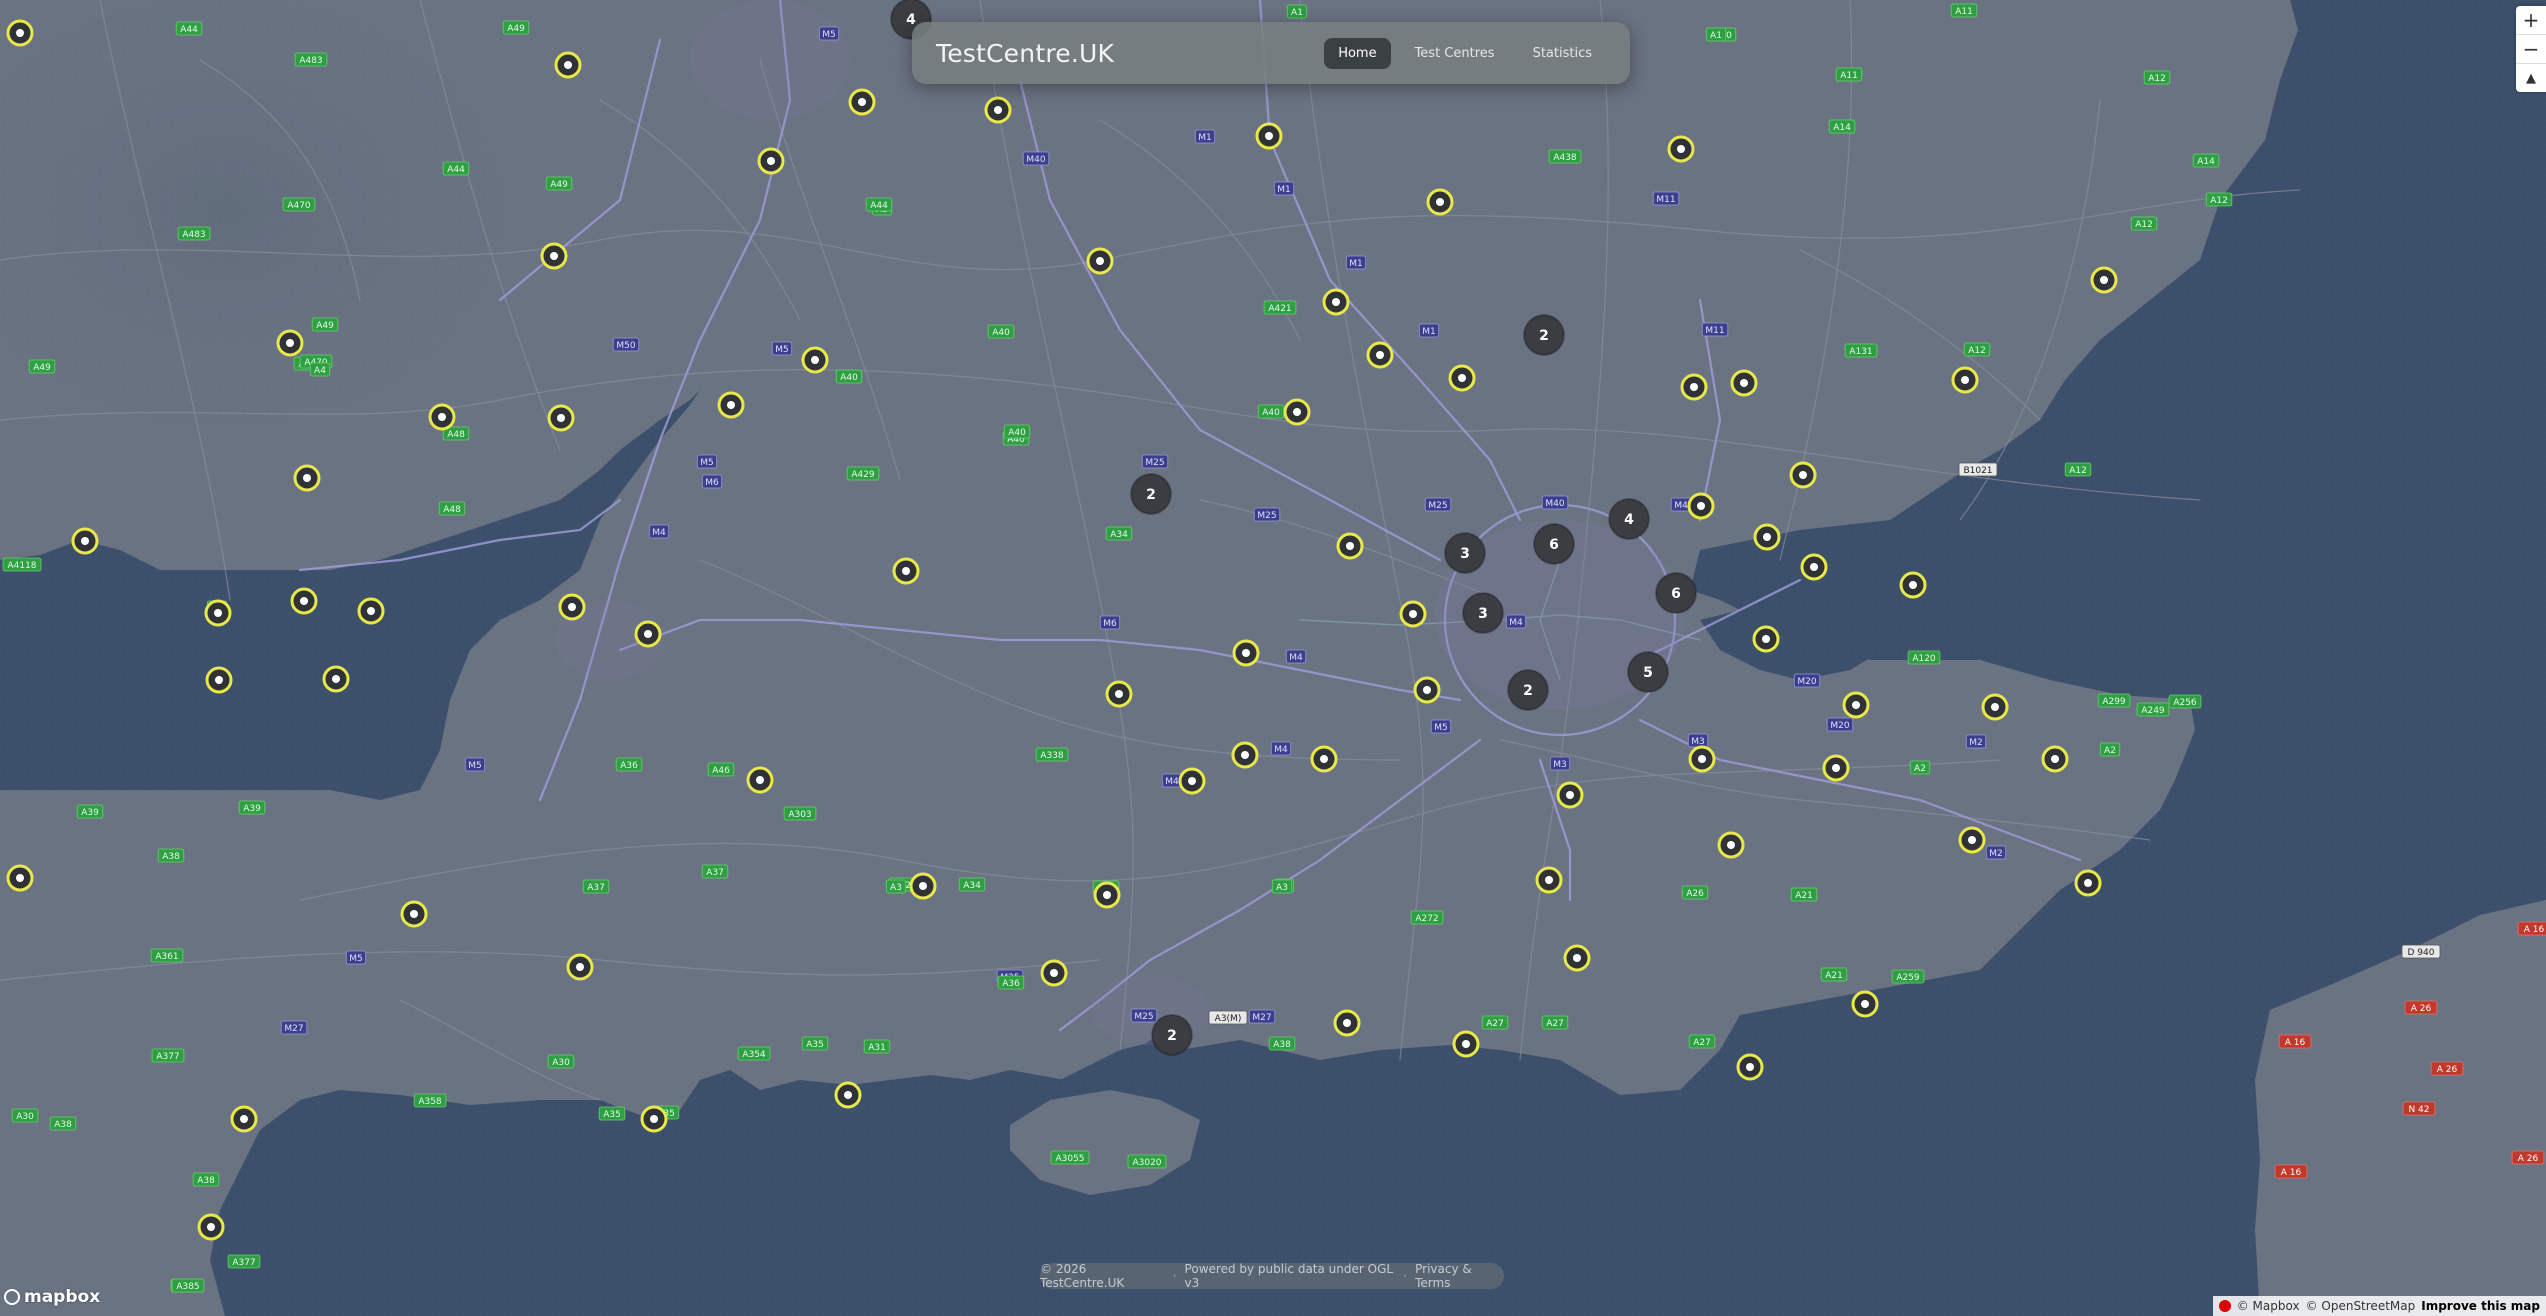 The image size is (2546, 1316). Describe the element at coordinates (52, 1297) in the screenshot. I see `mapbox-logo: mapbox` at that location.